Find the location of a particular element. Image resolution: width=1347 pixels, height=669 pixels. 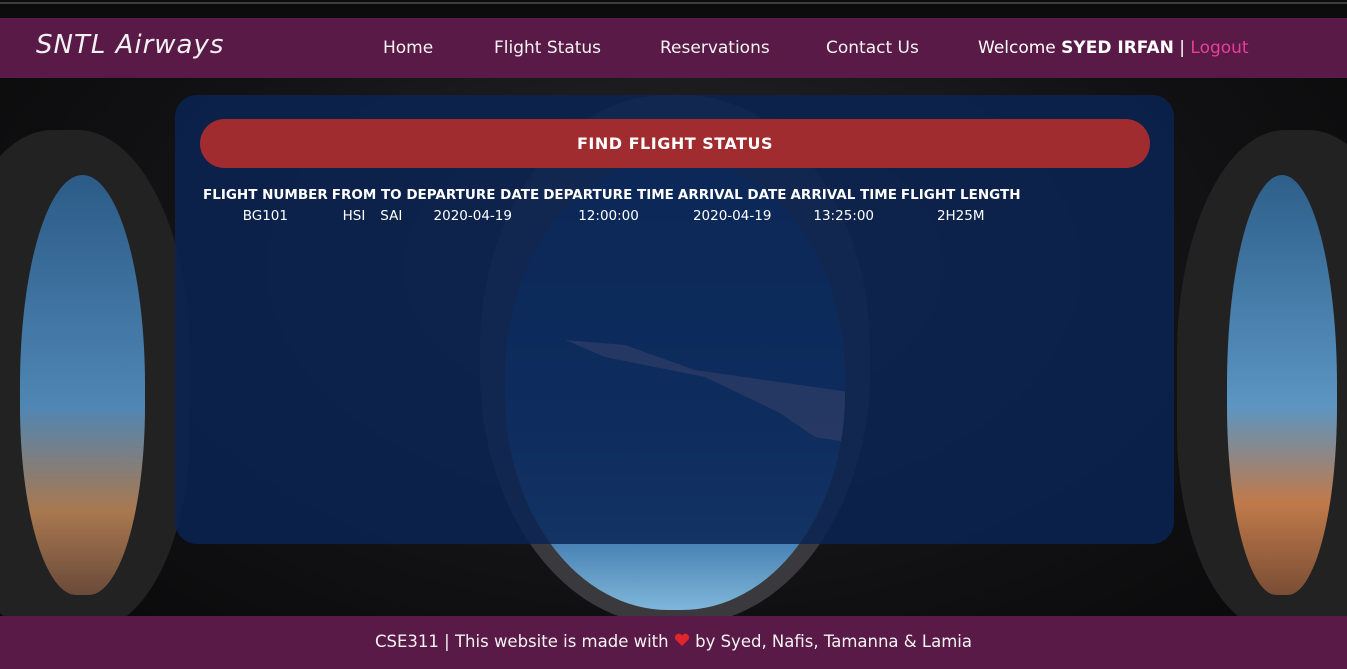

table-cell: 2H25M is located at coordinates (960, 216).